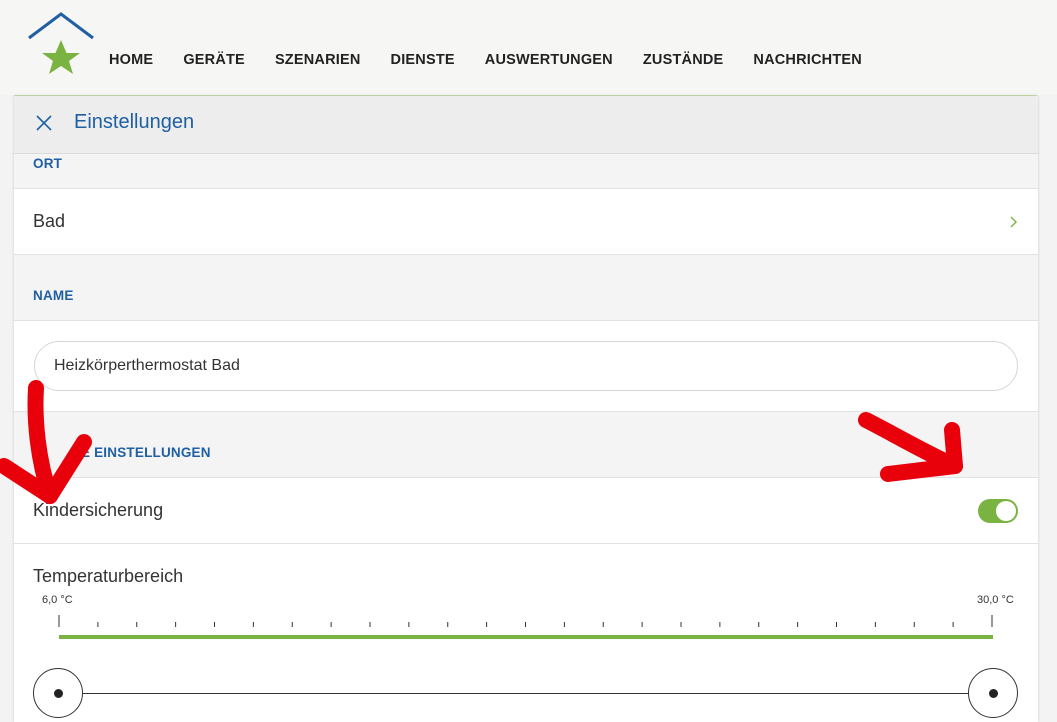 The height and width of the screenshot is (722, 1057). I want to click on temperature-range-bar, so click(526, 637).